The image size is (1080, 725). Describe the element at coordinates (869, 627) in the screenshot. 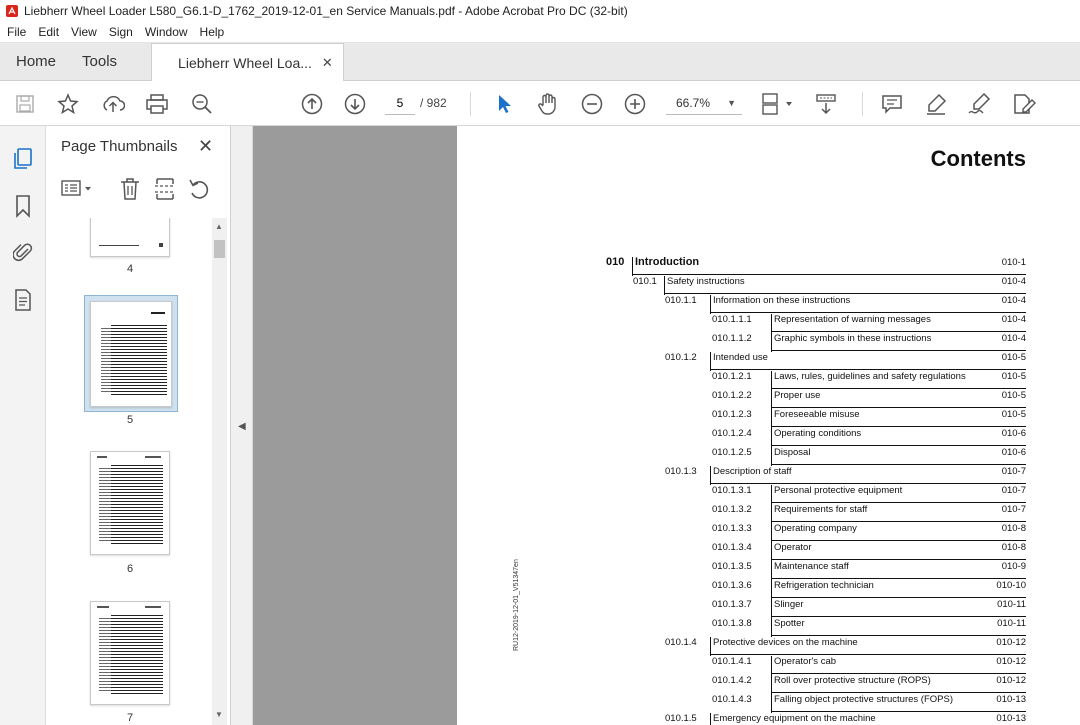

I see `toc-row: 010.1.3.8 Spotter 010-11` at that location.